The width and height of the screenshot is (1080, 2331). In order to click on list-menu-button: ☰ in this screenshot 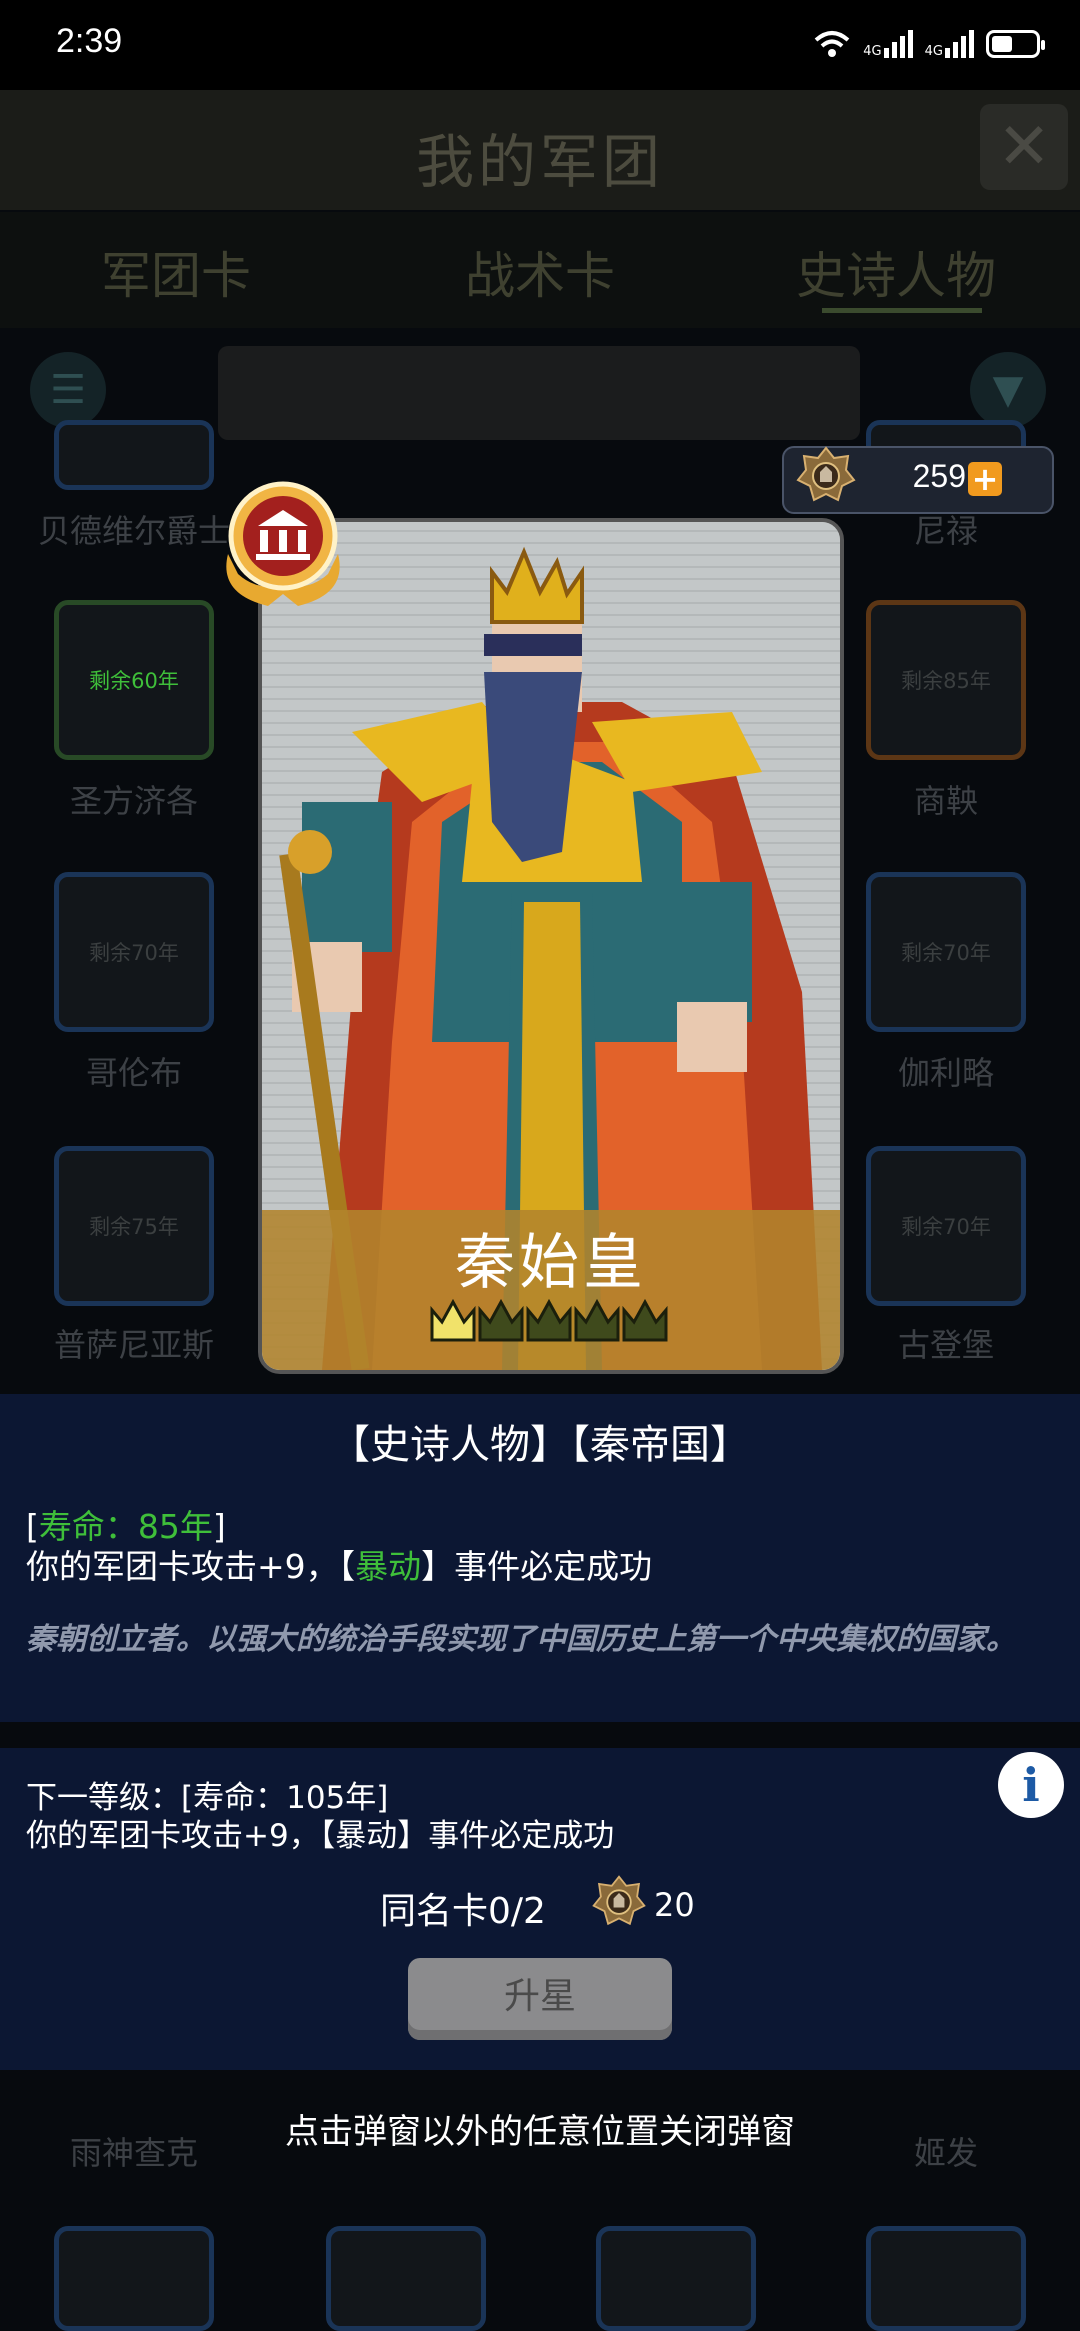, I will do `click(68, 390)`.